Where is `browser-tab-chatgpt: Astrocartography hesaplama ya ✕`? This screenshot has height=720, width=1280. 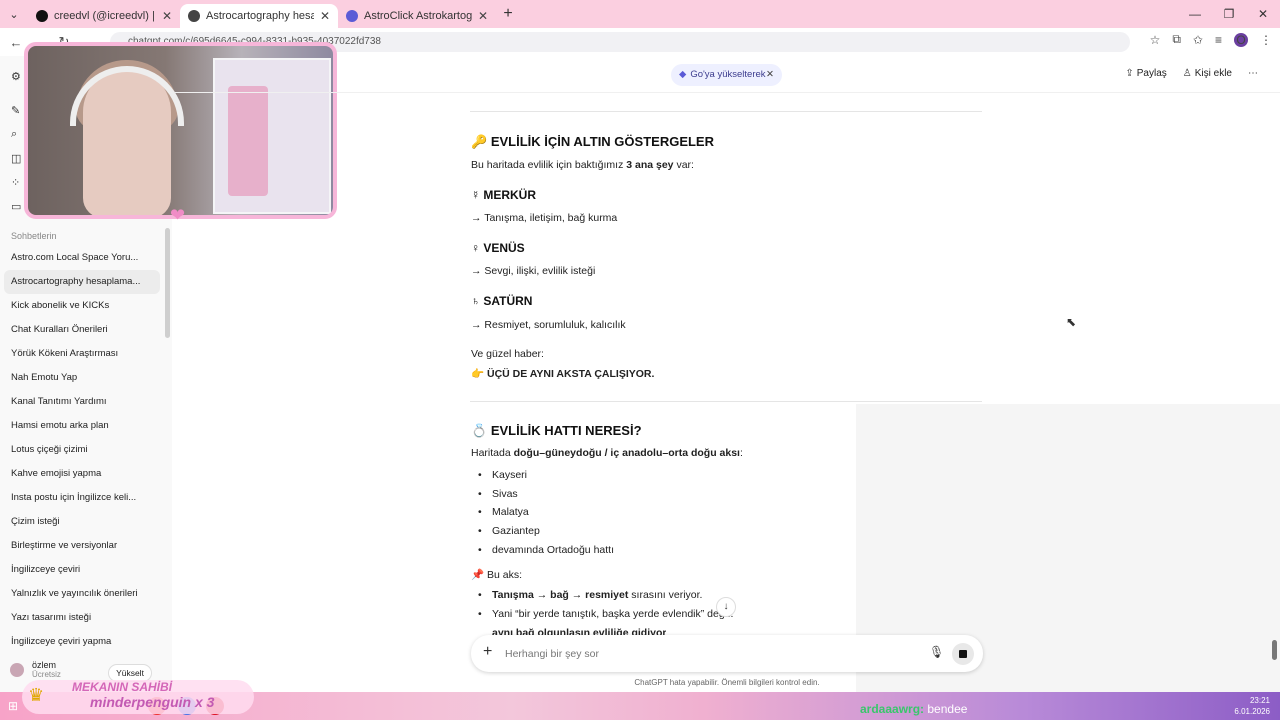 browser-tab-chatgpt: Astrocartography hesaplama ya ✕ is located at coordinates (259, 16).